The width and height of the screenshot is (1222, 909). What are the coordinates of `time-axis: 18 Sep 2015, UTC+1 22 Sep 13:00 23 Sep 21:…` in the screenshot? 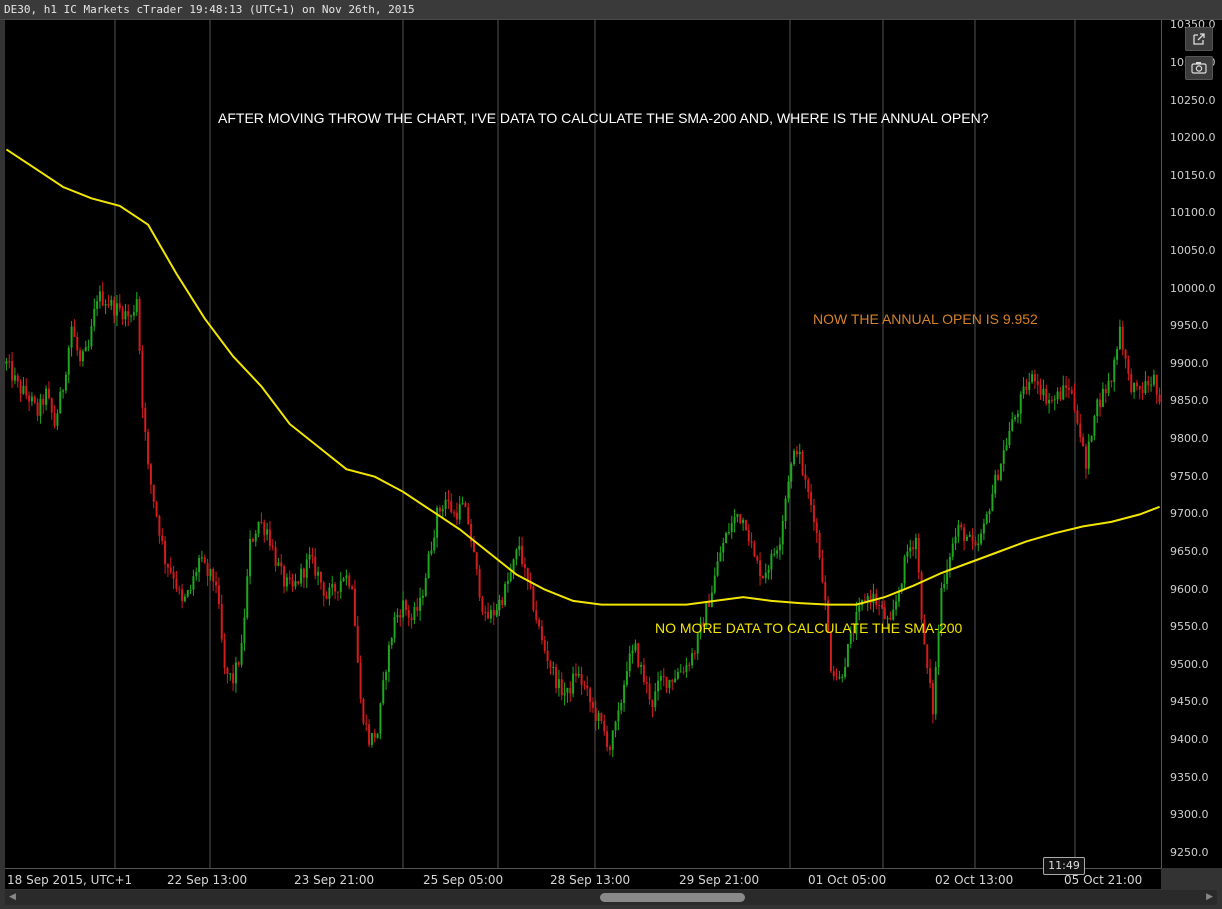 It's located at (583, 878).